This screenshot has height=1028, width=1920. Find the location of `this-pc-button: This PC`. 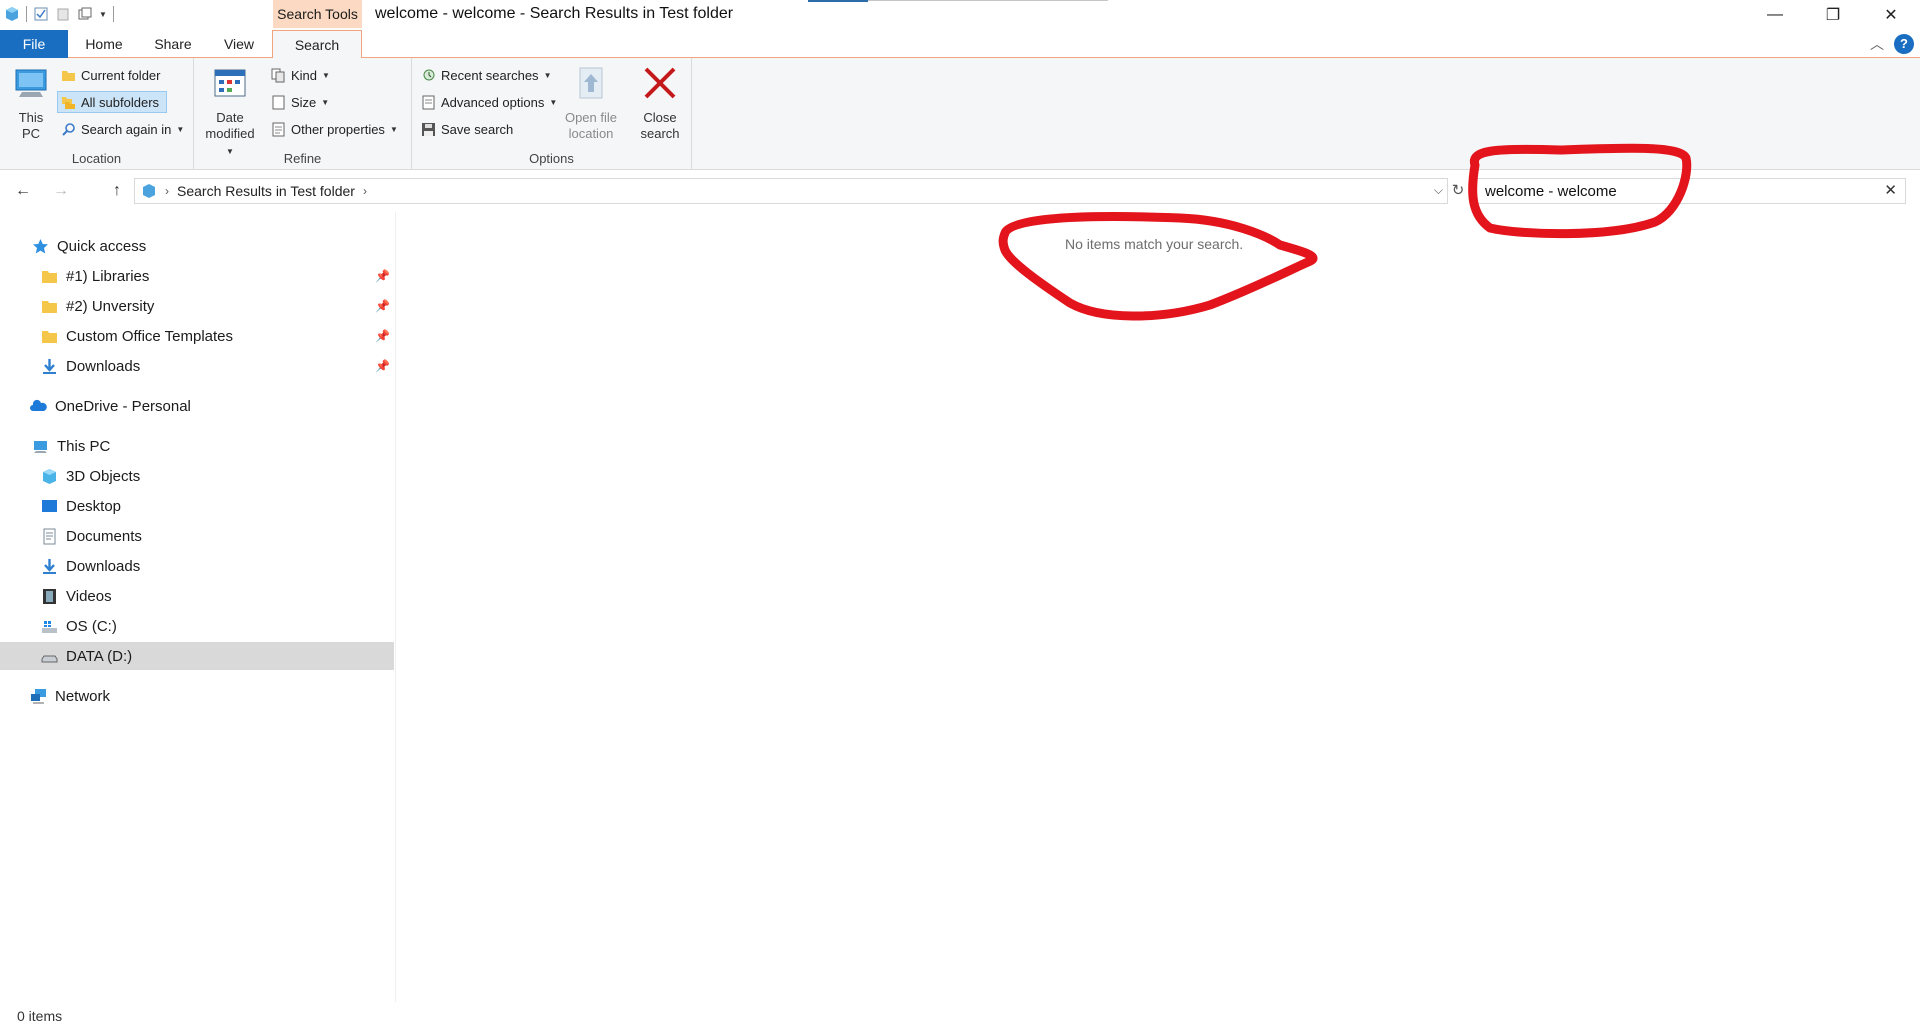

this-pc-button: This PC is located at coordinates (31, 103).